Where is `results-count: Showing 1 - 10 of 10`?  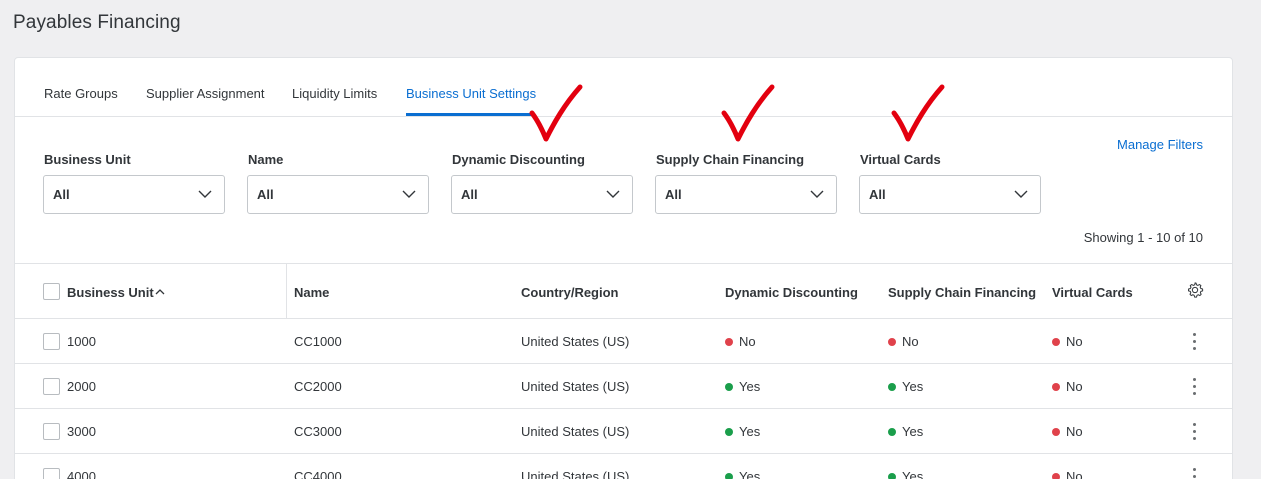 results-count: Showing 1 - 10 of 10 is located at coordinates (1143, 237).